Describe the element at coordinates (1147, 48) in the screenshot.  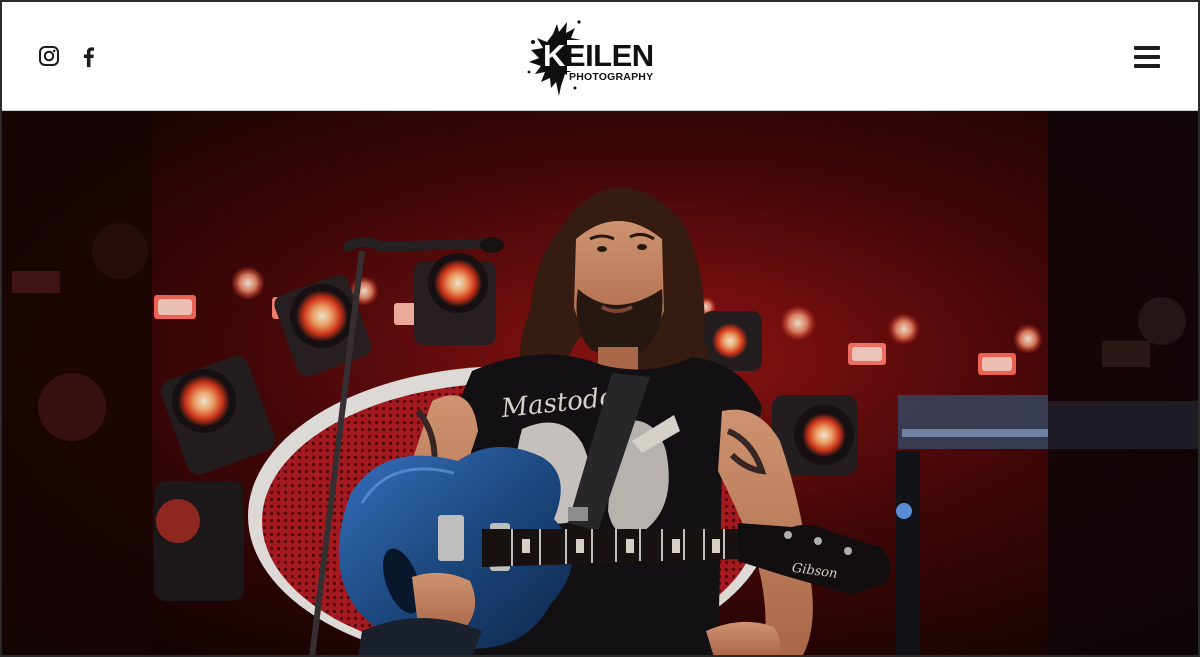
I see `hamburger-menu-icon` at that location.